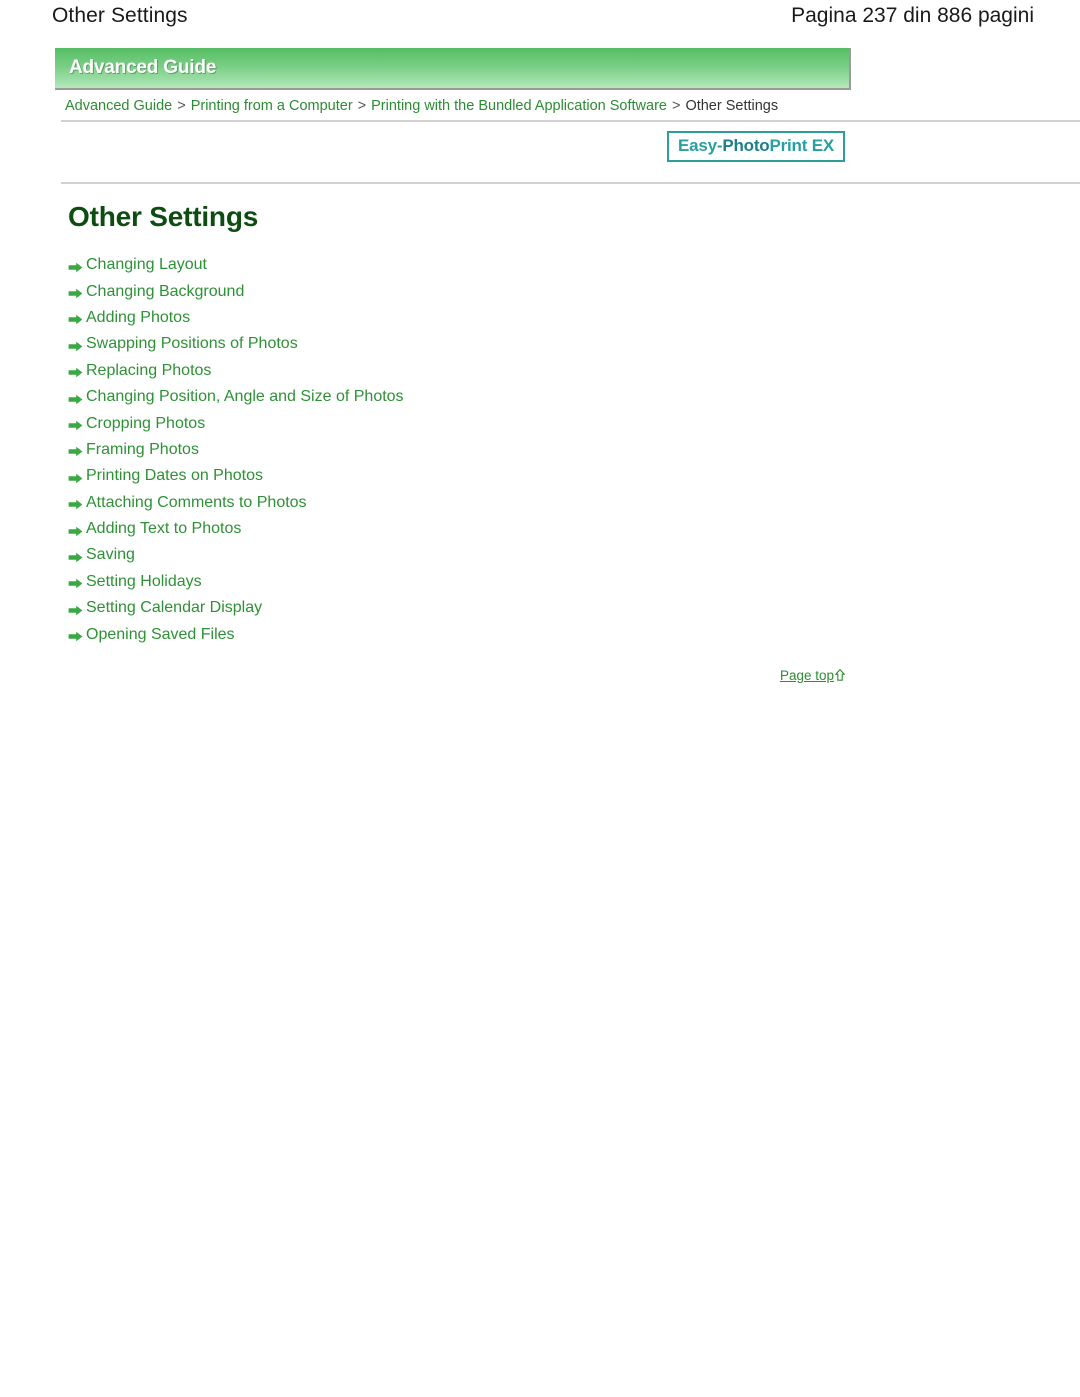 The image size is (1080, 1397). I want to click on print-page-header: Other Settings Pagina 237 din 886 pagini, so click(540, 19).